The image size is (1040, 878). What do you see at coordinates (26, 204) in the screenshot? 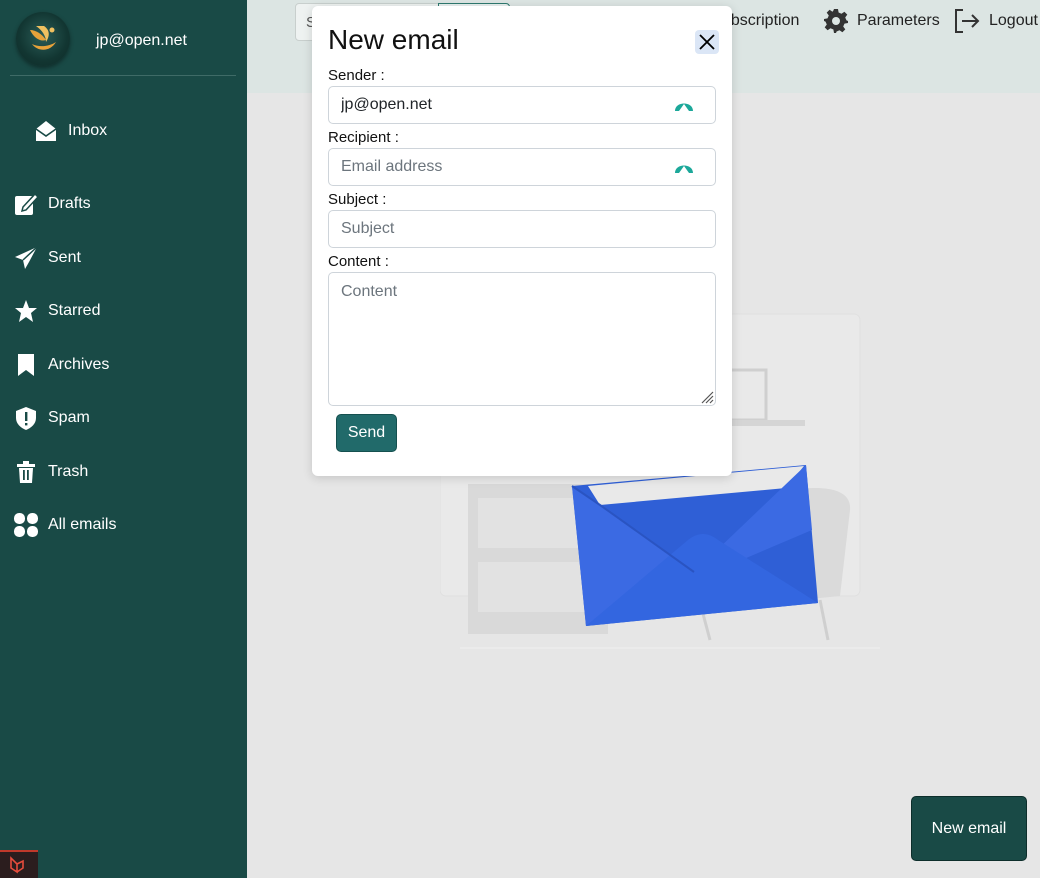
I see `draft-icon` at bounding box center [26, 204].